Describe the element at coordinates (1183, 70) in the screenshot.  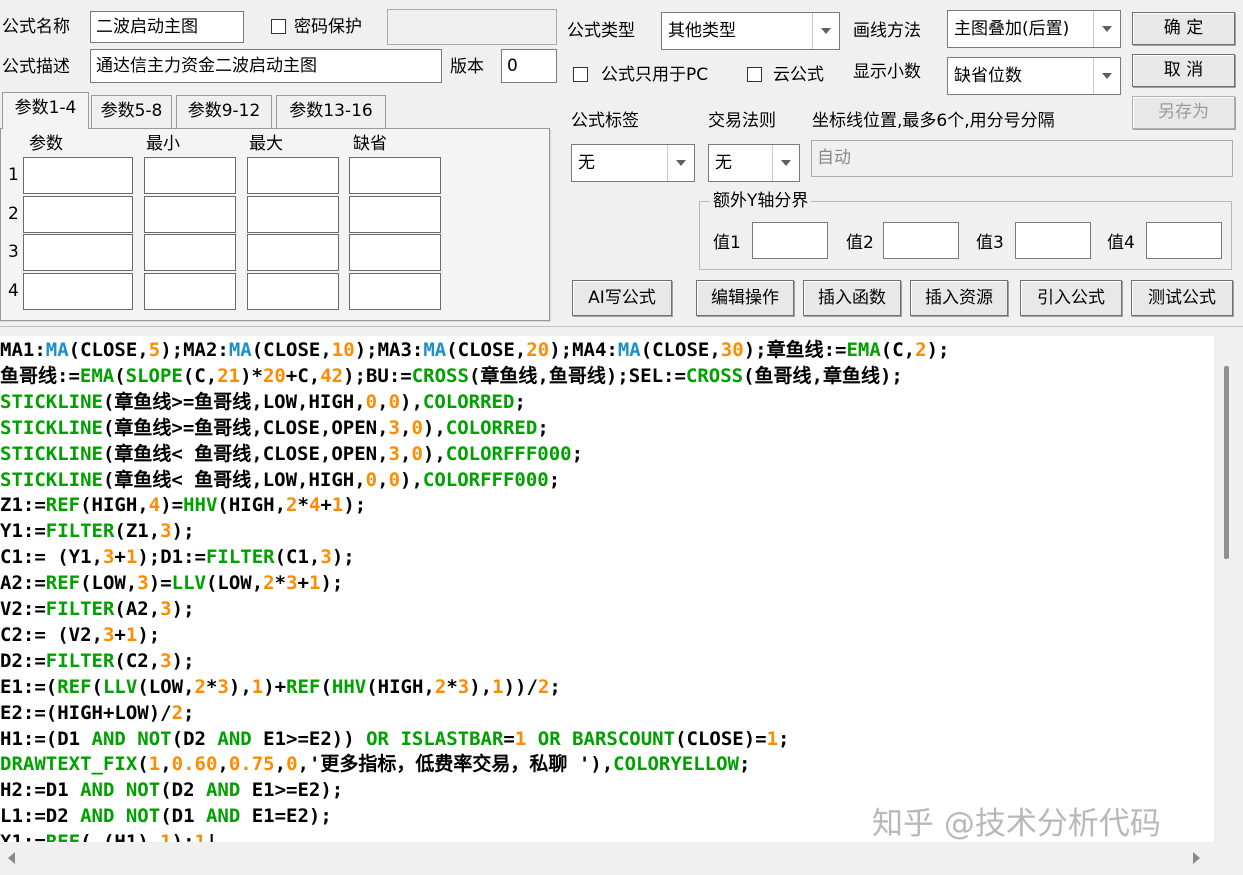
I see `cancel-button: 取 消` at that location.